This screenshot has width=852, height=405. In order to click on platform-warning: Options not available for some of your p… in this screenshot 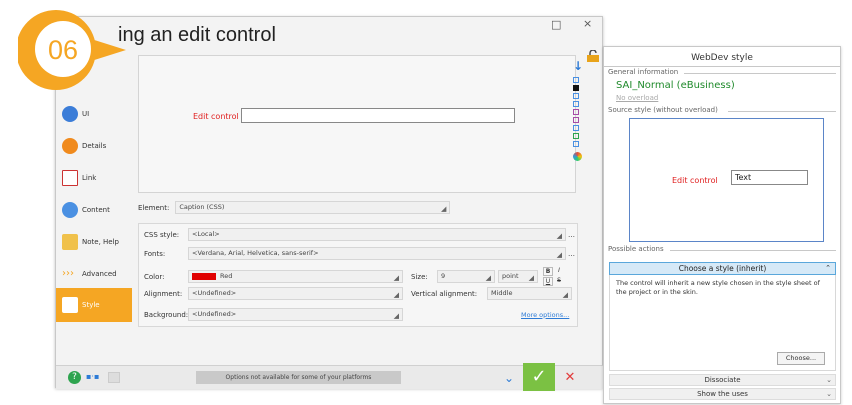, I will do `click(298, 377)`.